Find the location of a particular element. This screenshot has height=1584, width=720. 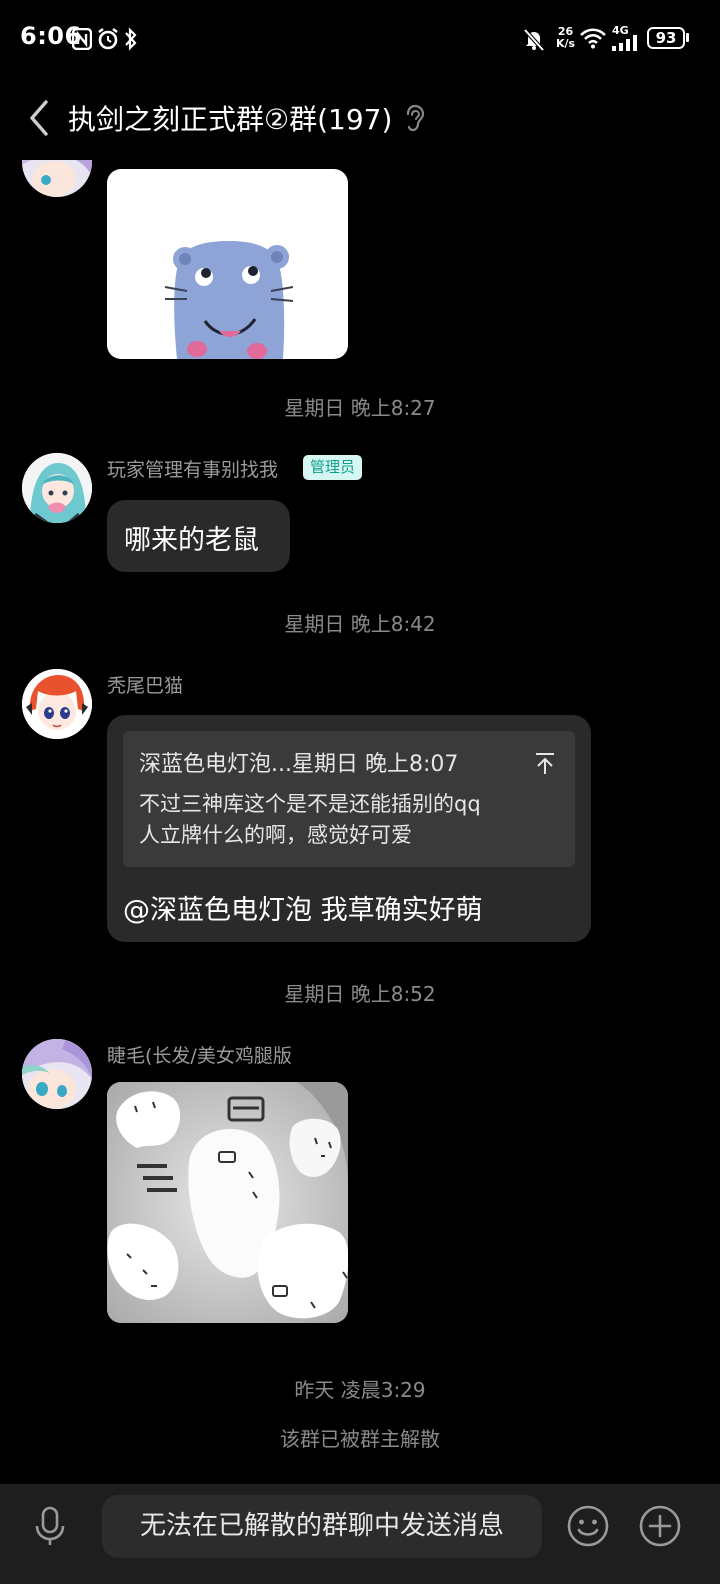

nfc-icon is located at coordinates (82, 39).